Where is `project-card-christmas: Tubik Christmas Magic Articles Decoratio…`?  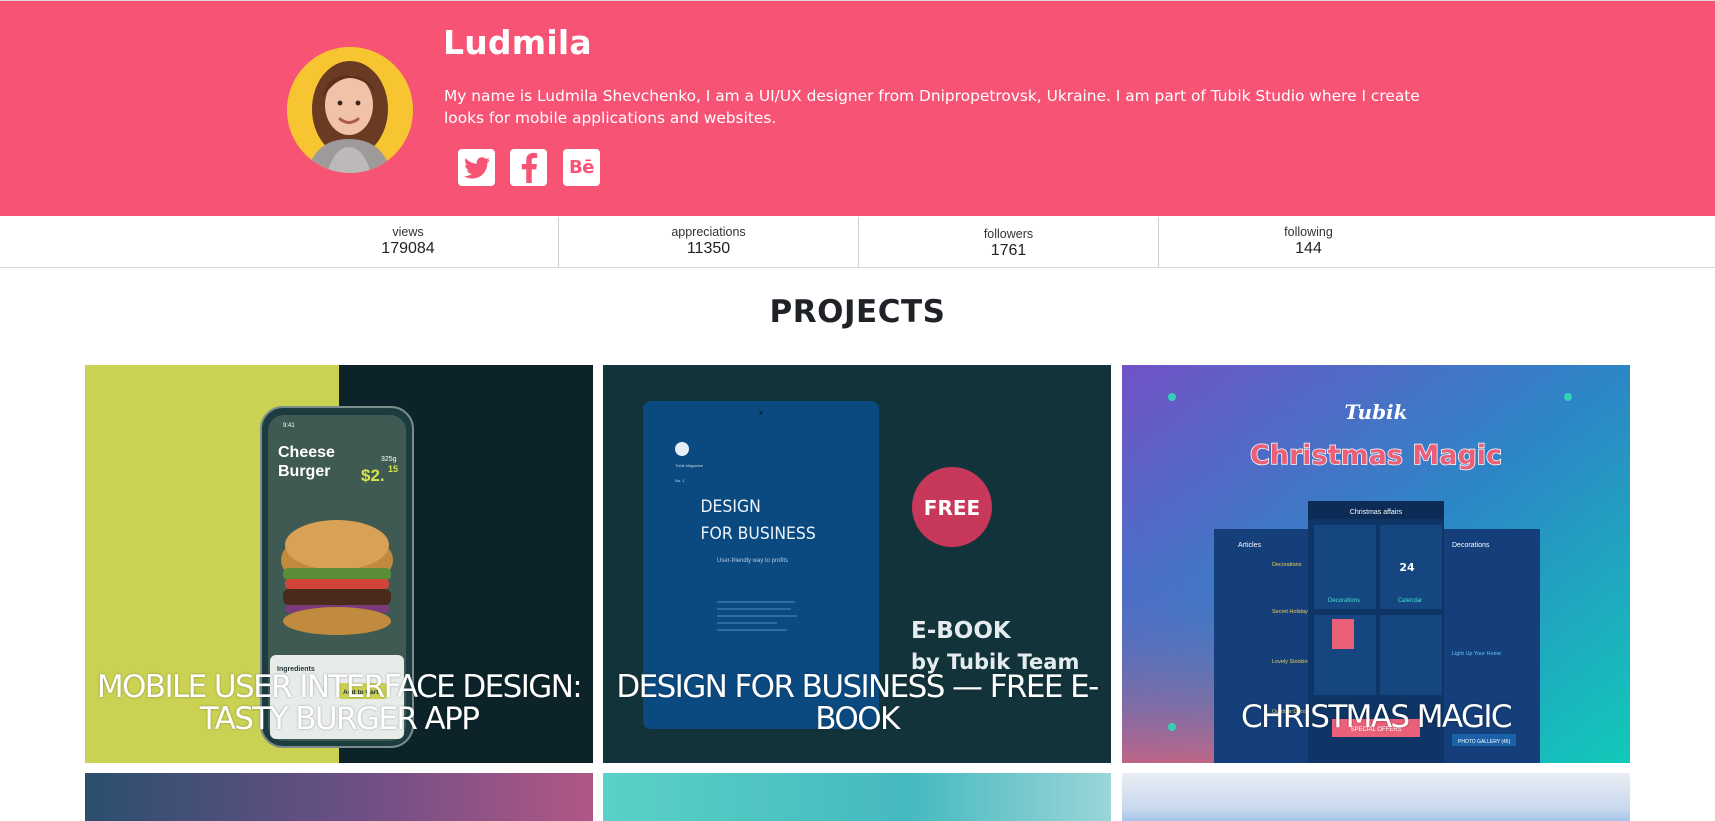 project-card-christmas: Tubik Christmas Magic Articles Decoratio… is located at coordinates (1376, 564).